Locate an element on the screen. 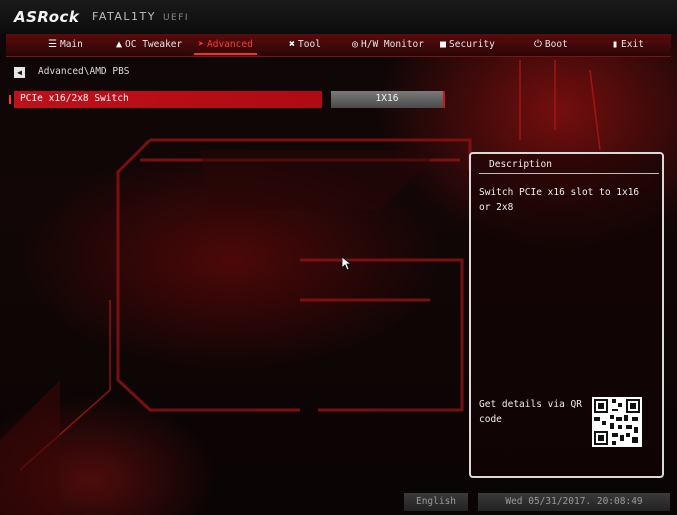  description-text: Switch PCIe x16 slot to 1x16 or 2x8 is located at coordinates (559, 200).